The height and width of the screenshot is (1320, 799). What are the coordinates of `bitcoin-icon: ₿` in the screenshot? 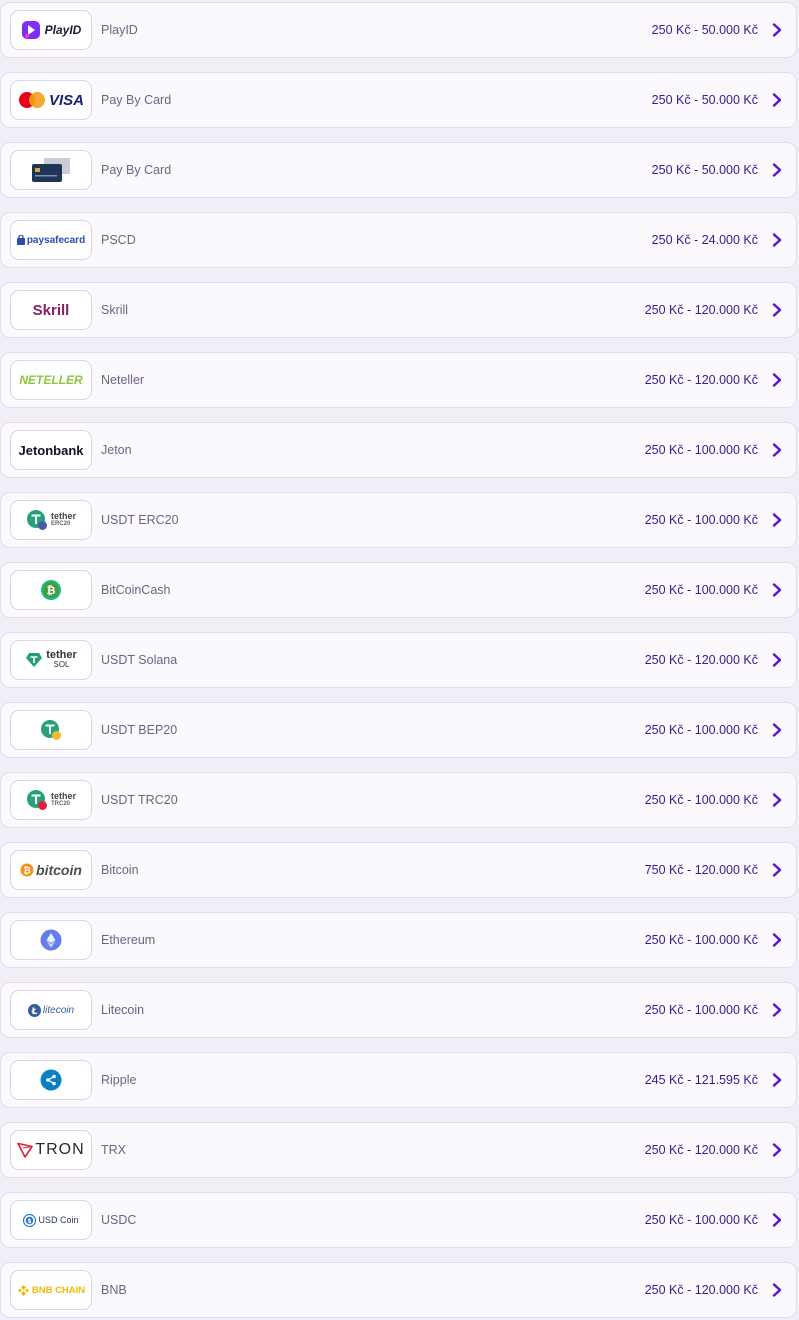 It's located at (27, 870).